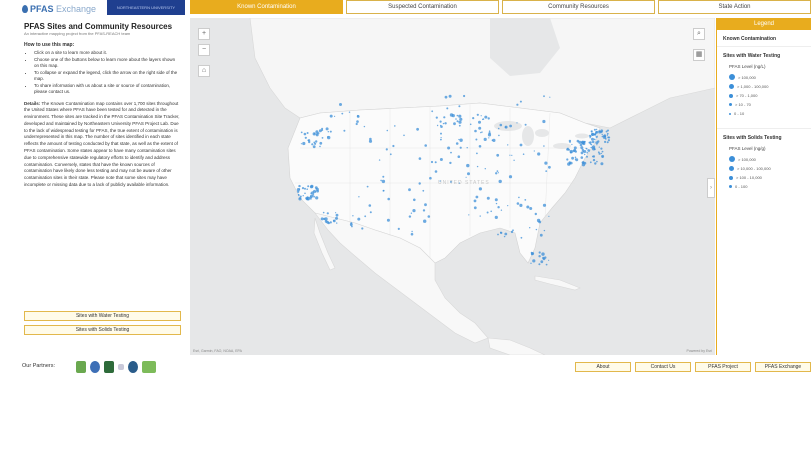 The width and height of the screenshot is (811, 474). I want to click on esri-credit: Powered by Esri, so click(699, 351).